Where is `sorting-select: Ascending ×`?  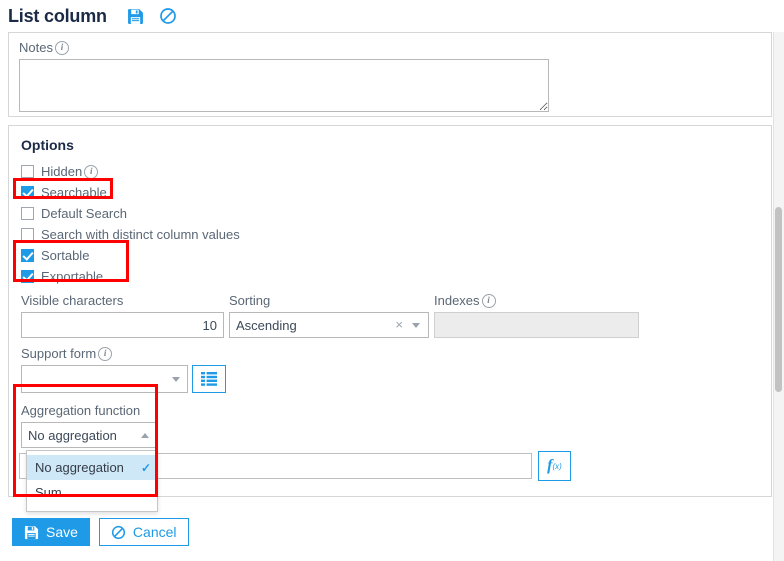
sorting-select: Ascending × is located at coordinates (329, 325).